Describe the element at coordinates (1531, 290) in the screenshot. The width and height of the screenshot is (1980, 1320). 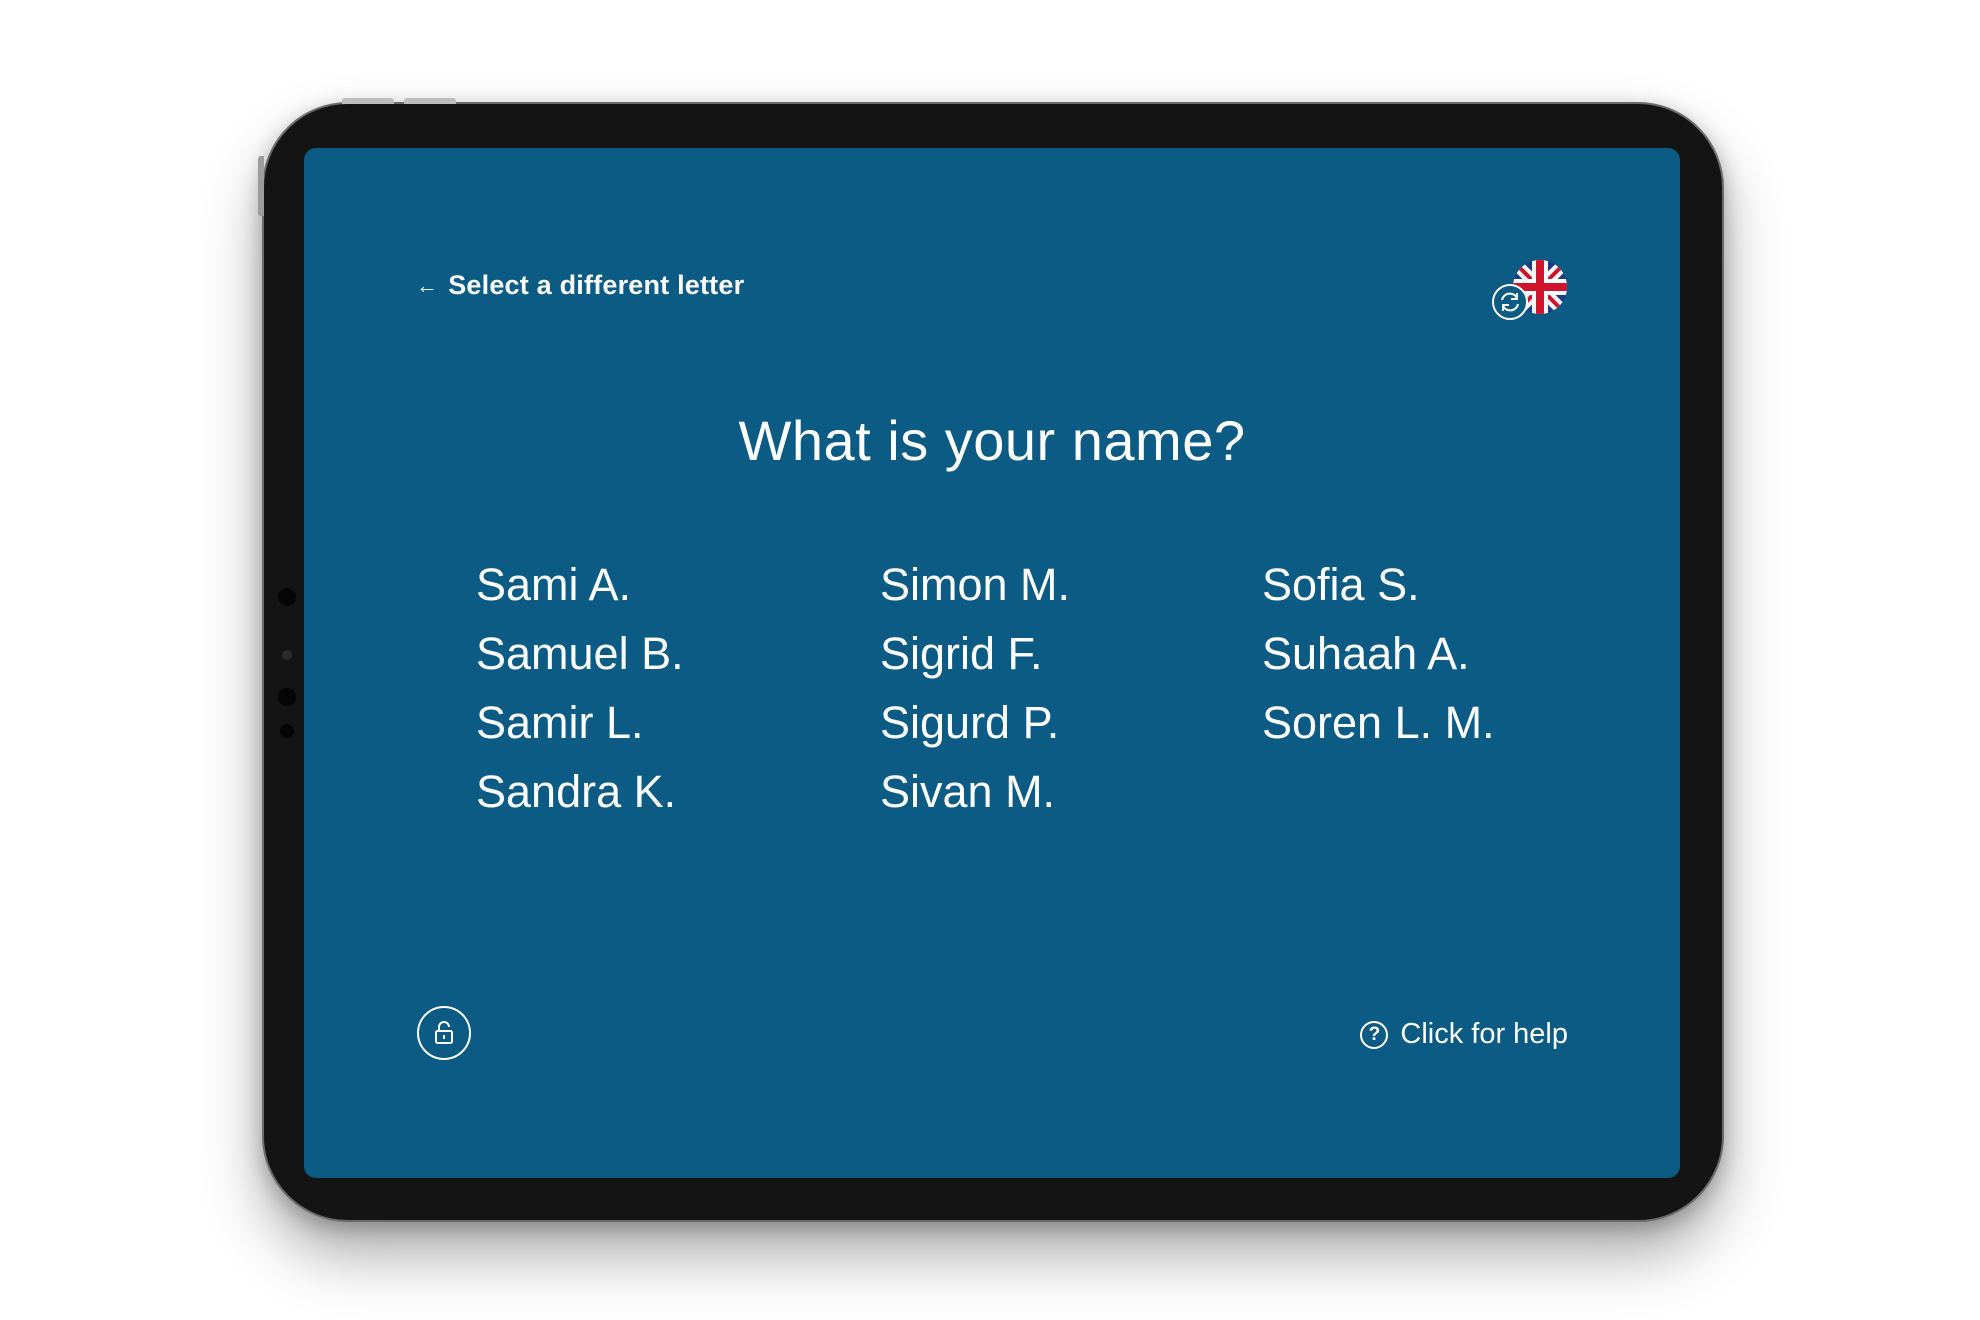
I see `language-switch-button` at that location.